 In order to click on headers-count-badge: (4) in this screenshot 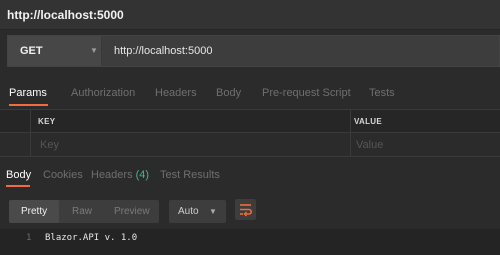, I will do `click(142, 175)`.